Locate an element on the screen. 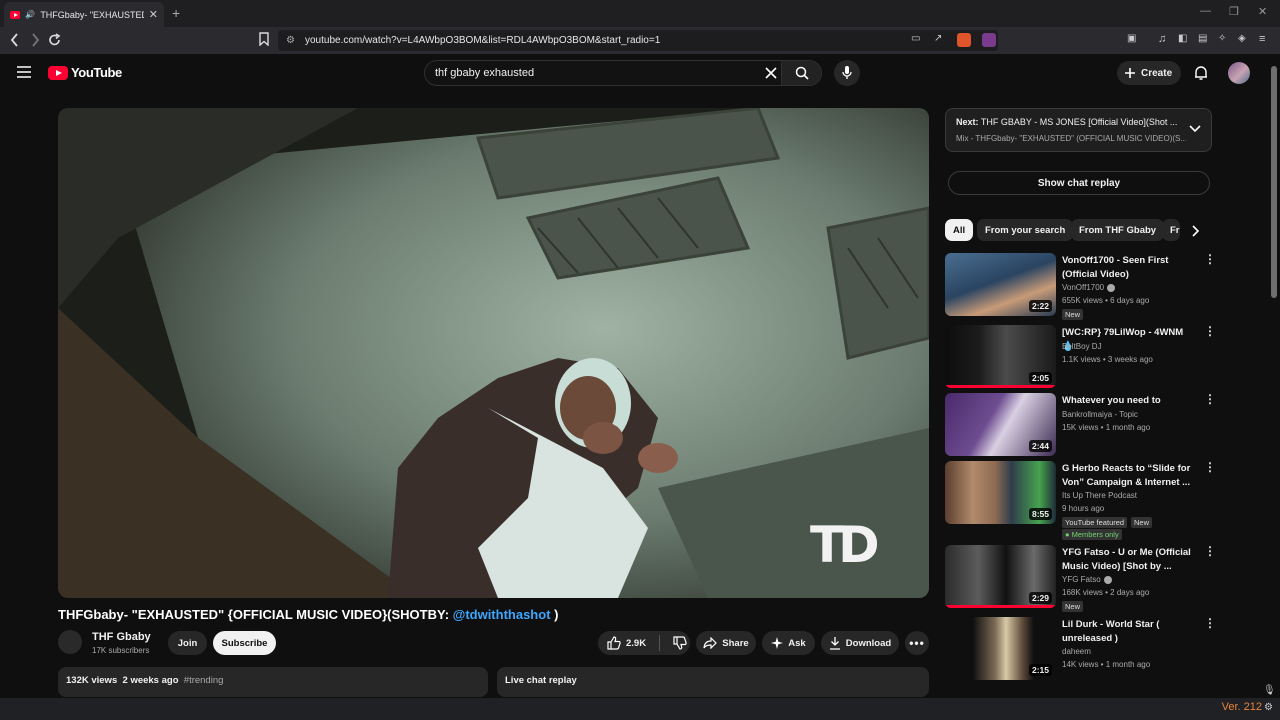  mention-link: @tdwiththashot is located at coordinates (502, 614).